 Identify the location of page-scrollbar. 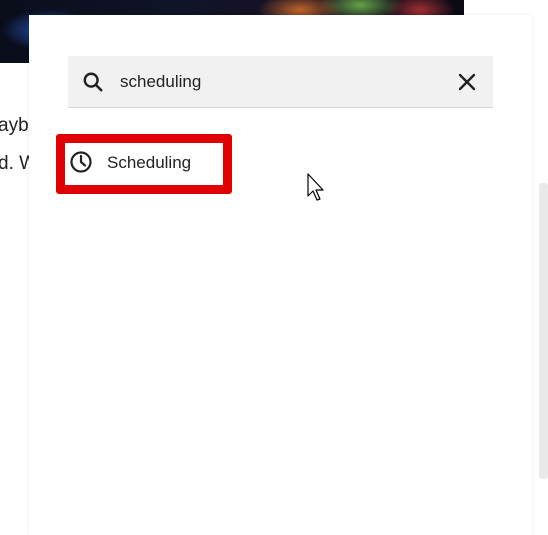
(543, 331).